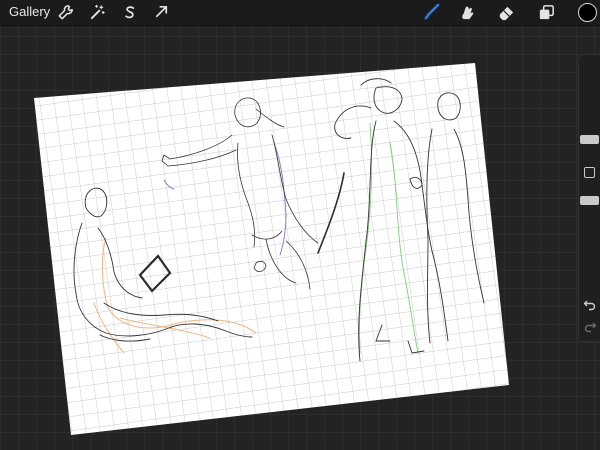 This screenshot has width=600, height=450. What do you see at coordinates (65, 12) in the screenshot?
I see `wrench-icon` at bounding box center [65, 12].